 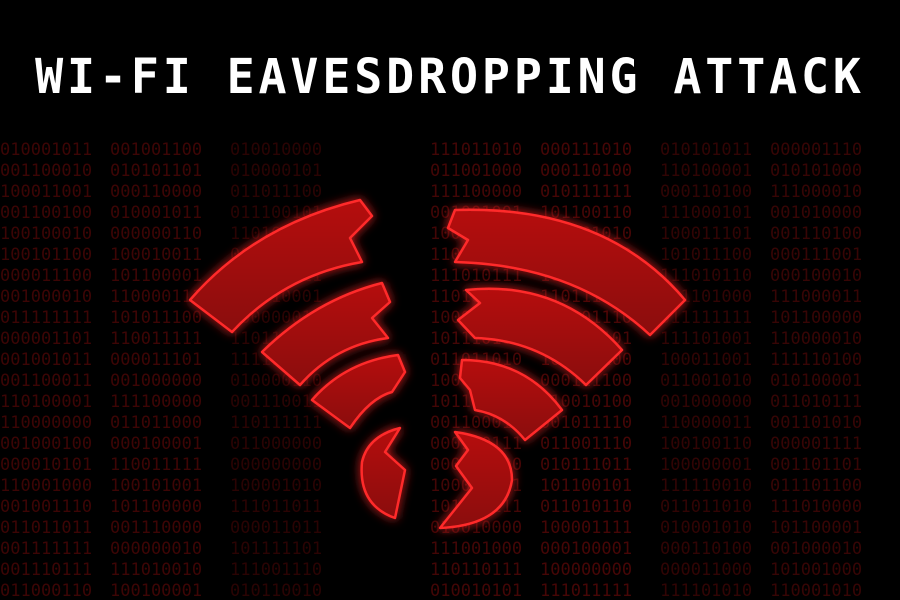 I want to click on wifi-dot-left, so click(x=383, y=473).